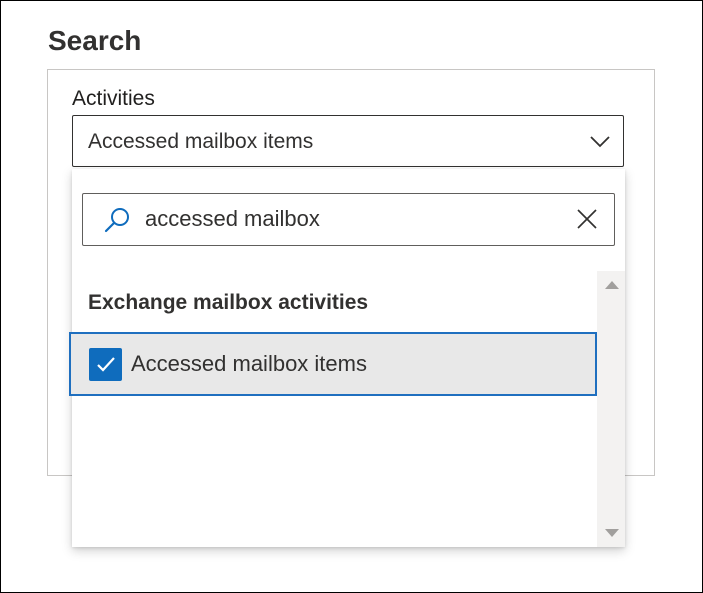 The height and width of the screenshot is (593, 703). Describe the element at coordinates (201, 141) in the screenshot. I see `activities-dropdown-value: Accessed mailbox items` at that location.